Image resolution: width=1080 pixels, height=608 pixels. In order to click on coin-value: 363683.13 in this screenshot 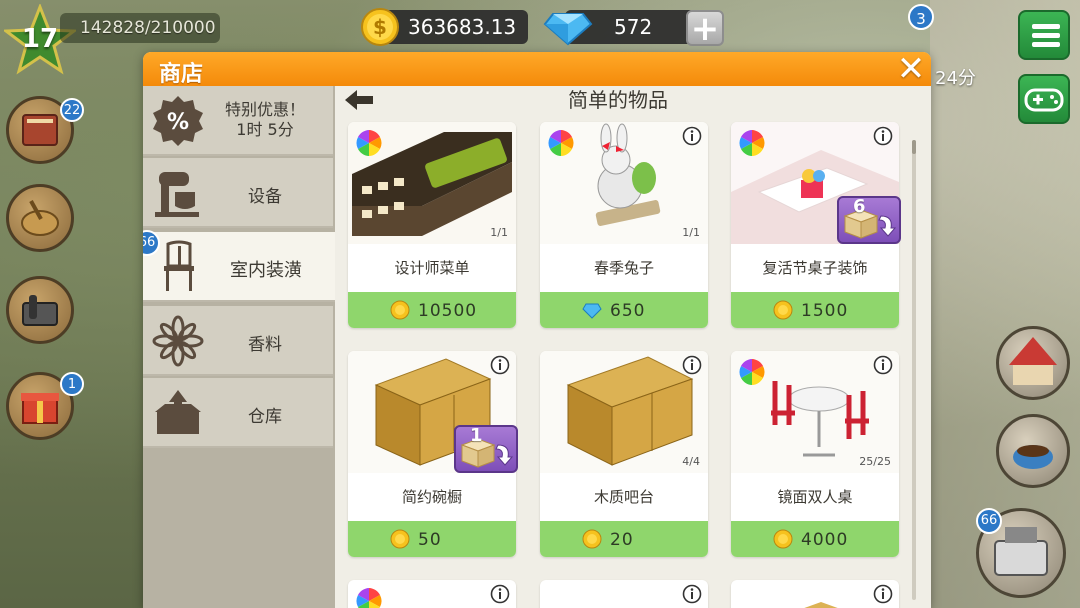, I will do `click(462, 27)`.